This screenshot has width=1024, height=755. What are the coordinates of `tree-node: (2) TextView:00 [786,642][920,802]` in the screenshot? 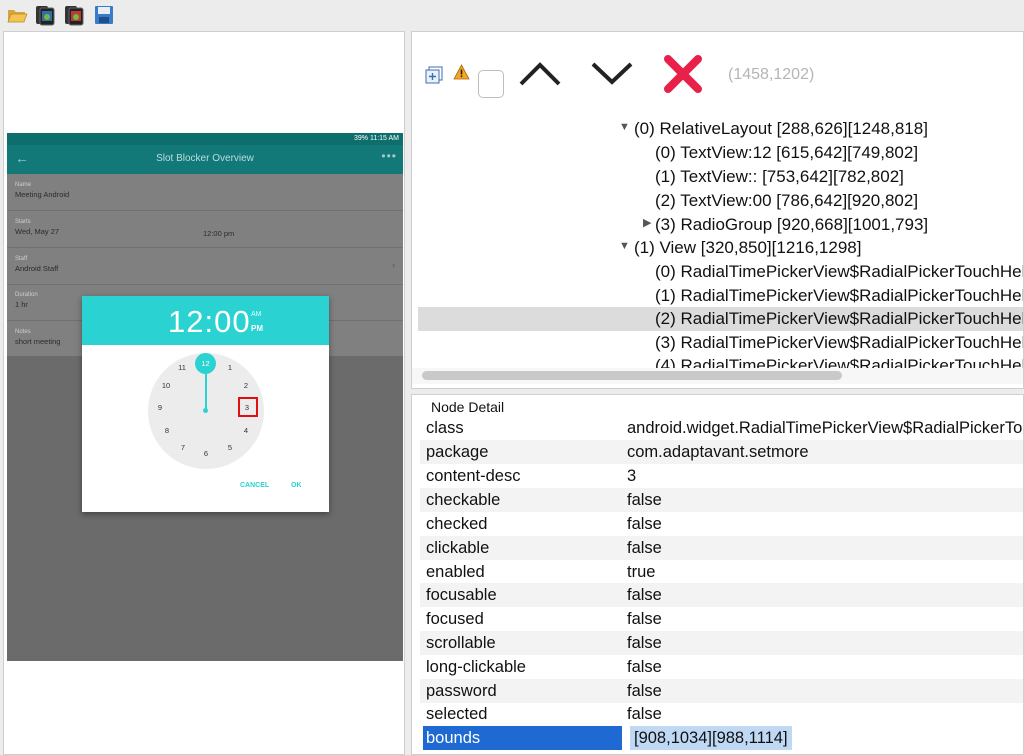 It's located at (786, 201).